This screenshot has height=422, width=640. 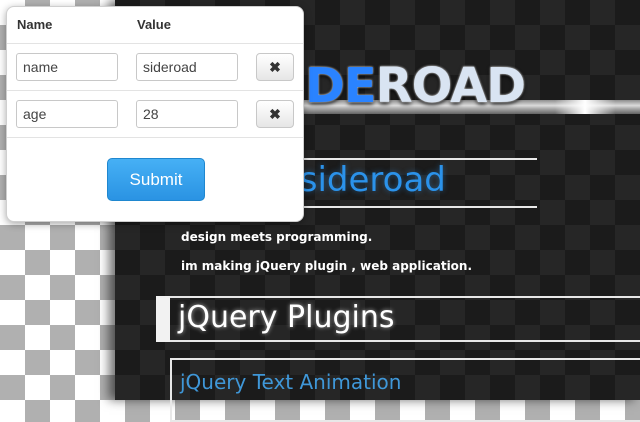 I want to click on name-input: name, so click(x=67, y=67).